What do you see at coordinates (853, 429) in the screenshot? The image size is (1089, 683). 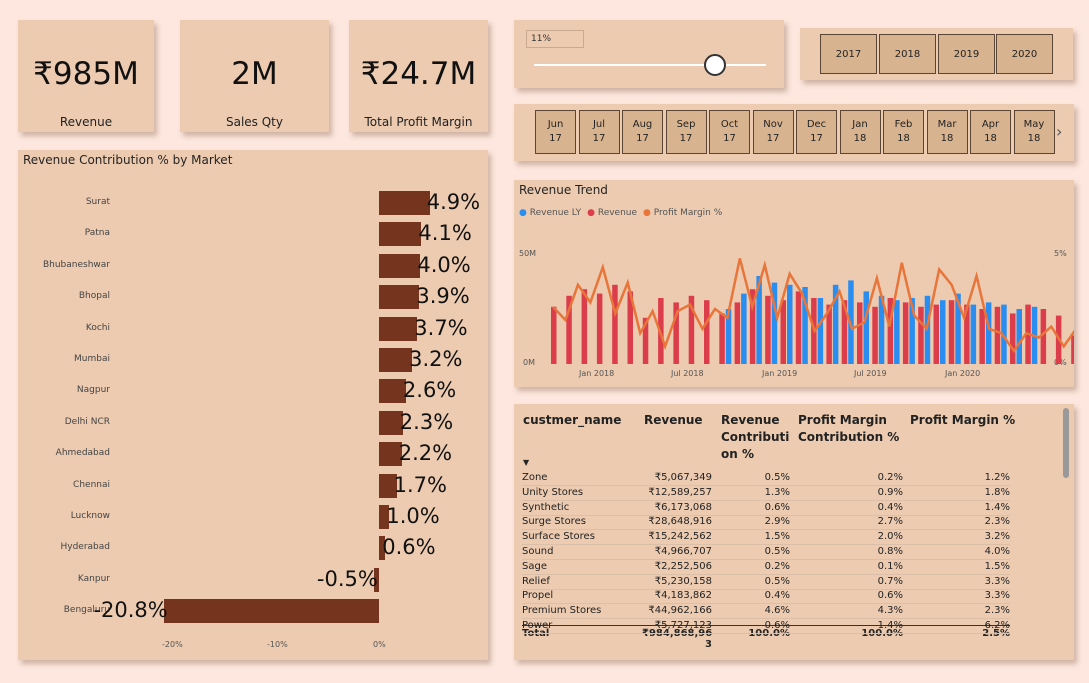 I see `column-header-profit-margin-contribution: Profit Margin Contribution %` at bounding box center [853, 429].